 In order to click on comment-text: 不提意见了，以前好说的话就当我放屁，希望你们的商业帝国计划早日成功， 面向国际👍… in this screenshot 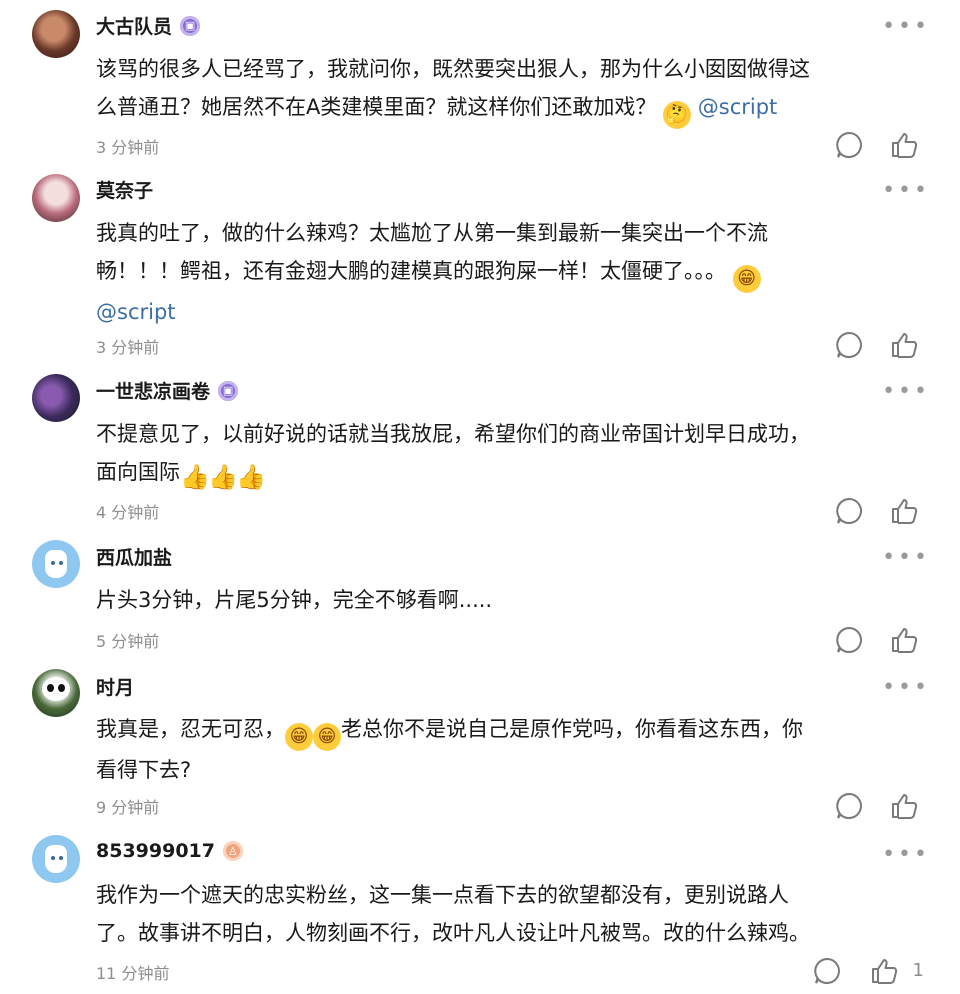, I will do `click(453, 456)`.